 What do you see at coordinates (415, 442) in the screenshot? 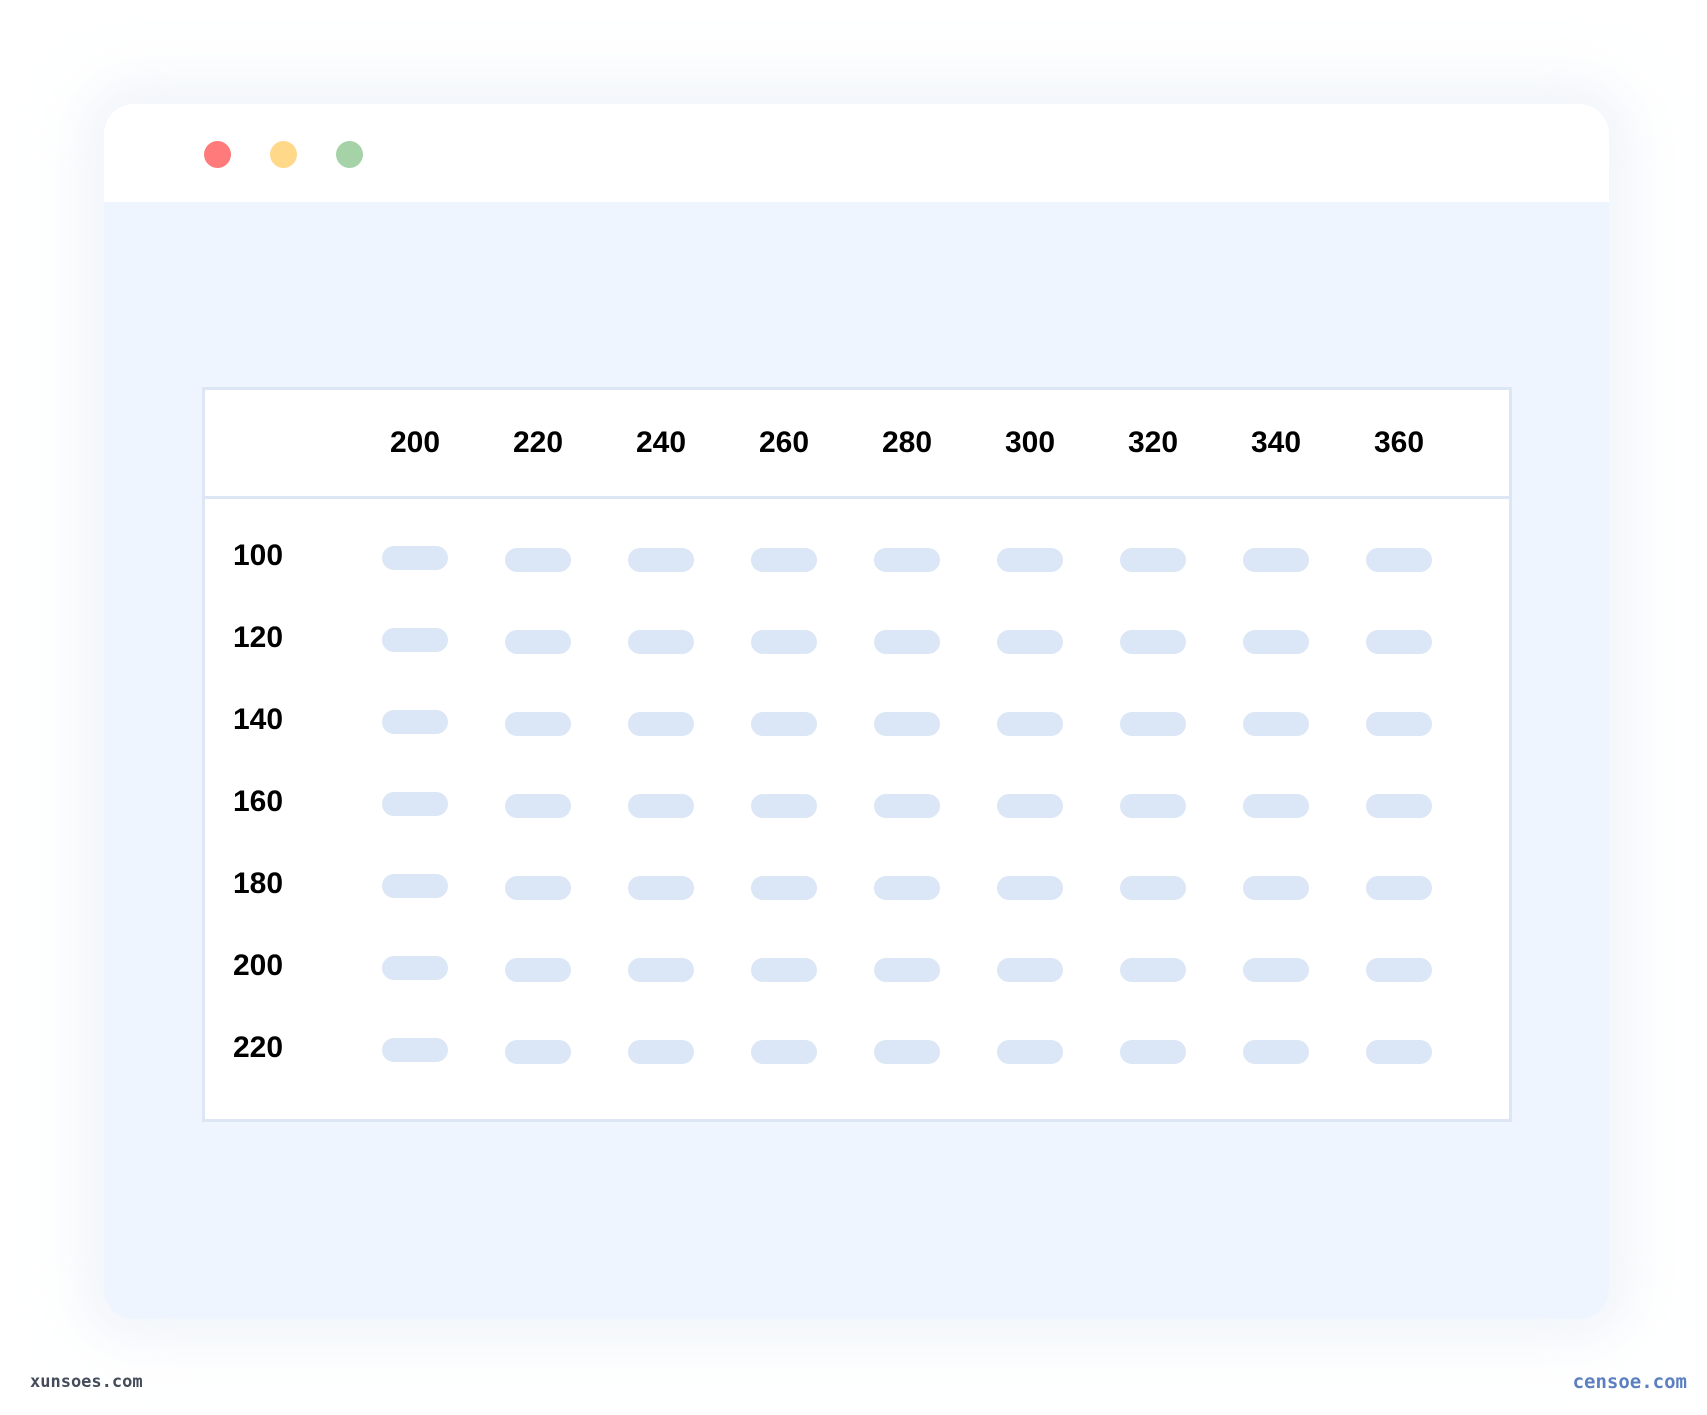
I see `column-header: 200` at bounding box center [415, 442].